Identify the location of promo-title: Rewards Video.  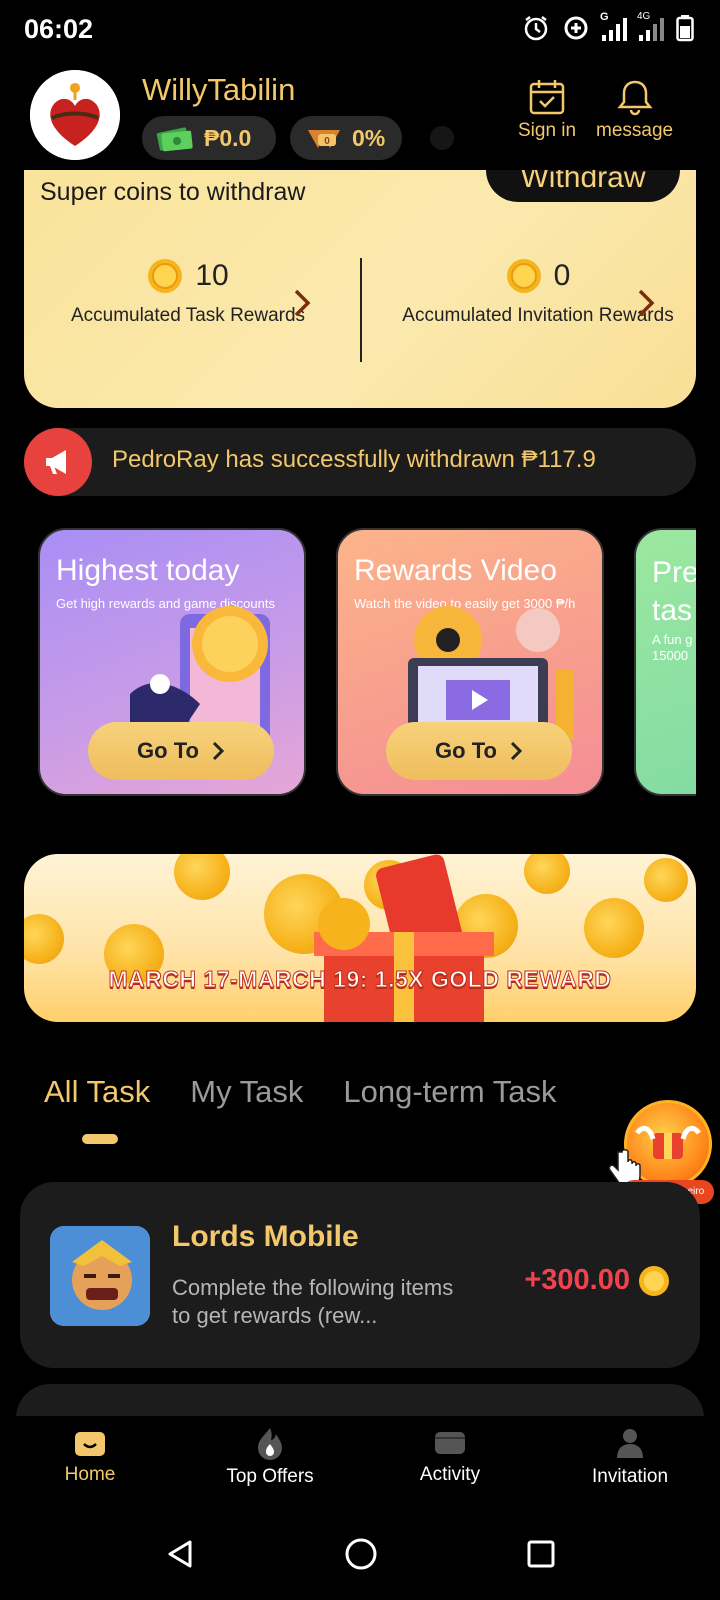
(455, 570).